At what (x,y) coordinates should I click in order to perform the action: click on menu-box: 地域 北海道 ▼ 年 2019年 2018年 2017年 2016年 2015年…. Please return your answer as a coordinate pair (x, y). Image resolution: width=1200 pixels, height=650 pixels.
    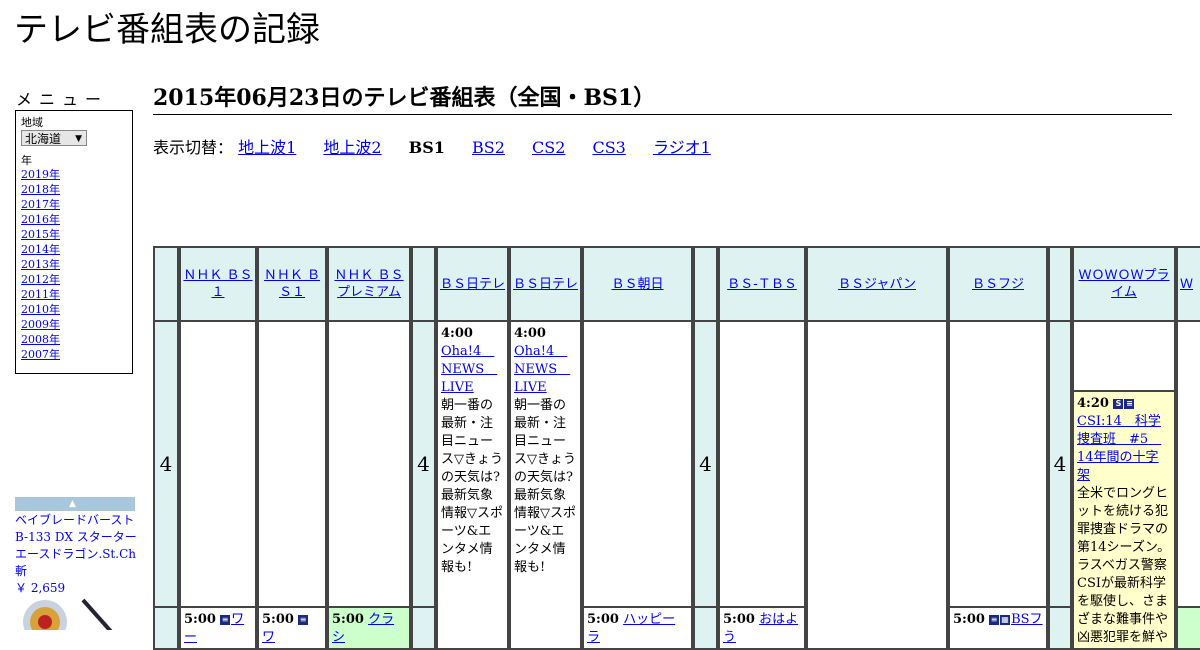
    Looking at the image, I should click on (74, 242).